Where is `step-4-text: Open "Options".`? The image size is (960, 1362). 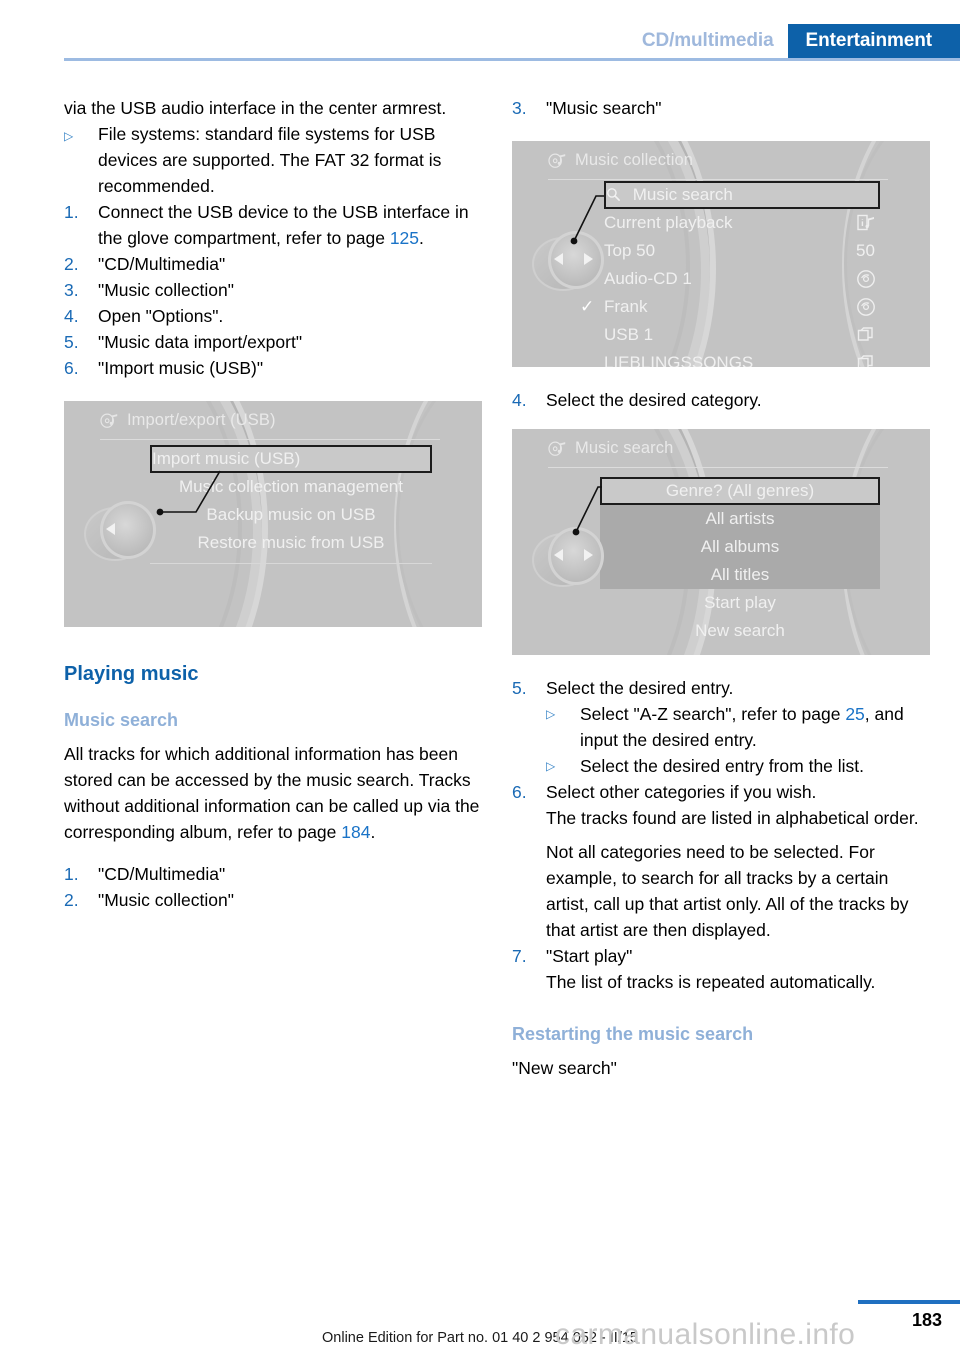
step-4-text: Open "Options". is located at coordinates (161, 316).